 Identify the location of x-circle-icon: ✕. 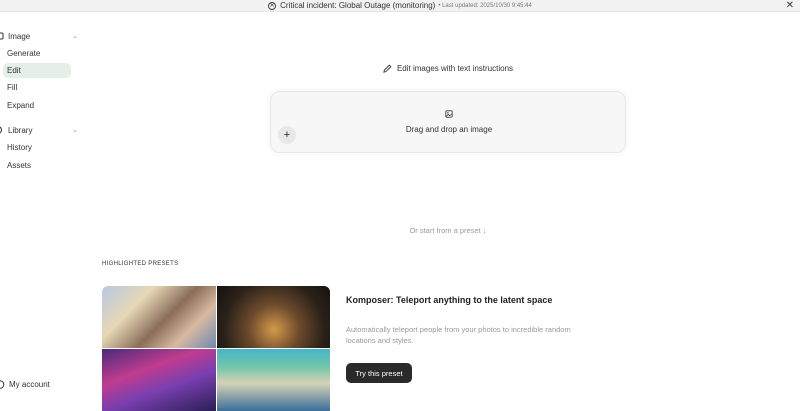
(272, 5).